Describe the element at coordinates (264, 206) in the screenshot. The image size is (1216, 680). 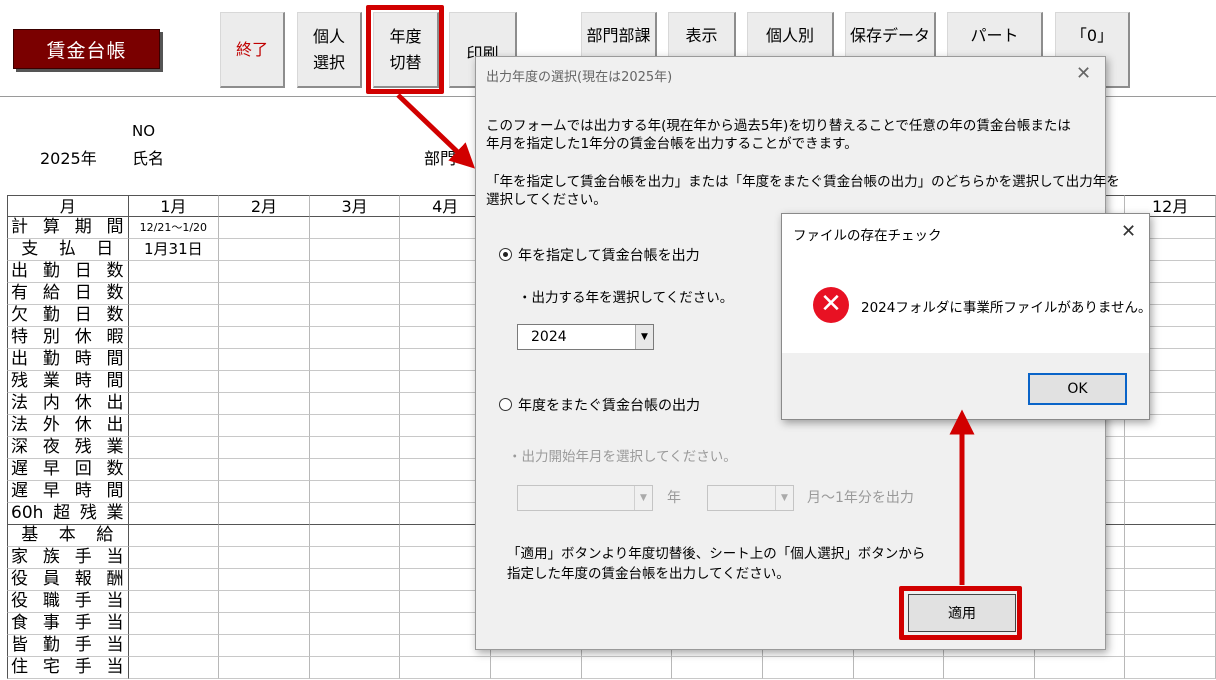
I see `month-col-2: 2月` at that location.